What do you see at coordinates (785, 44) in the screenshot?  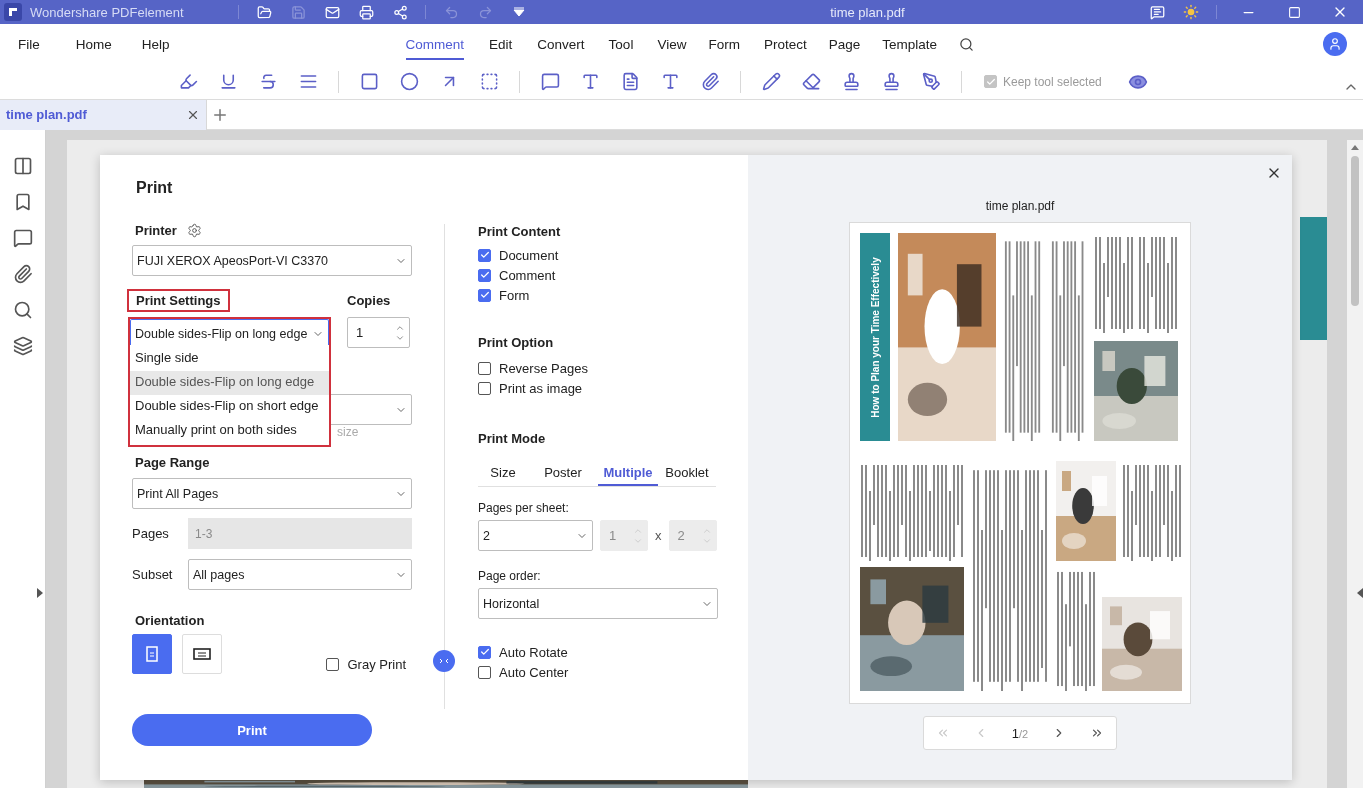 I see `menu-item: Protect` at bounding box center [785, 44].